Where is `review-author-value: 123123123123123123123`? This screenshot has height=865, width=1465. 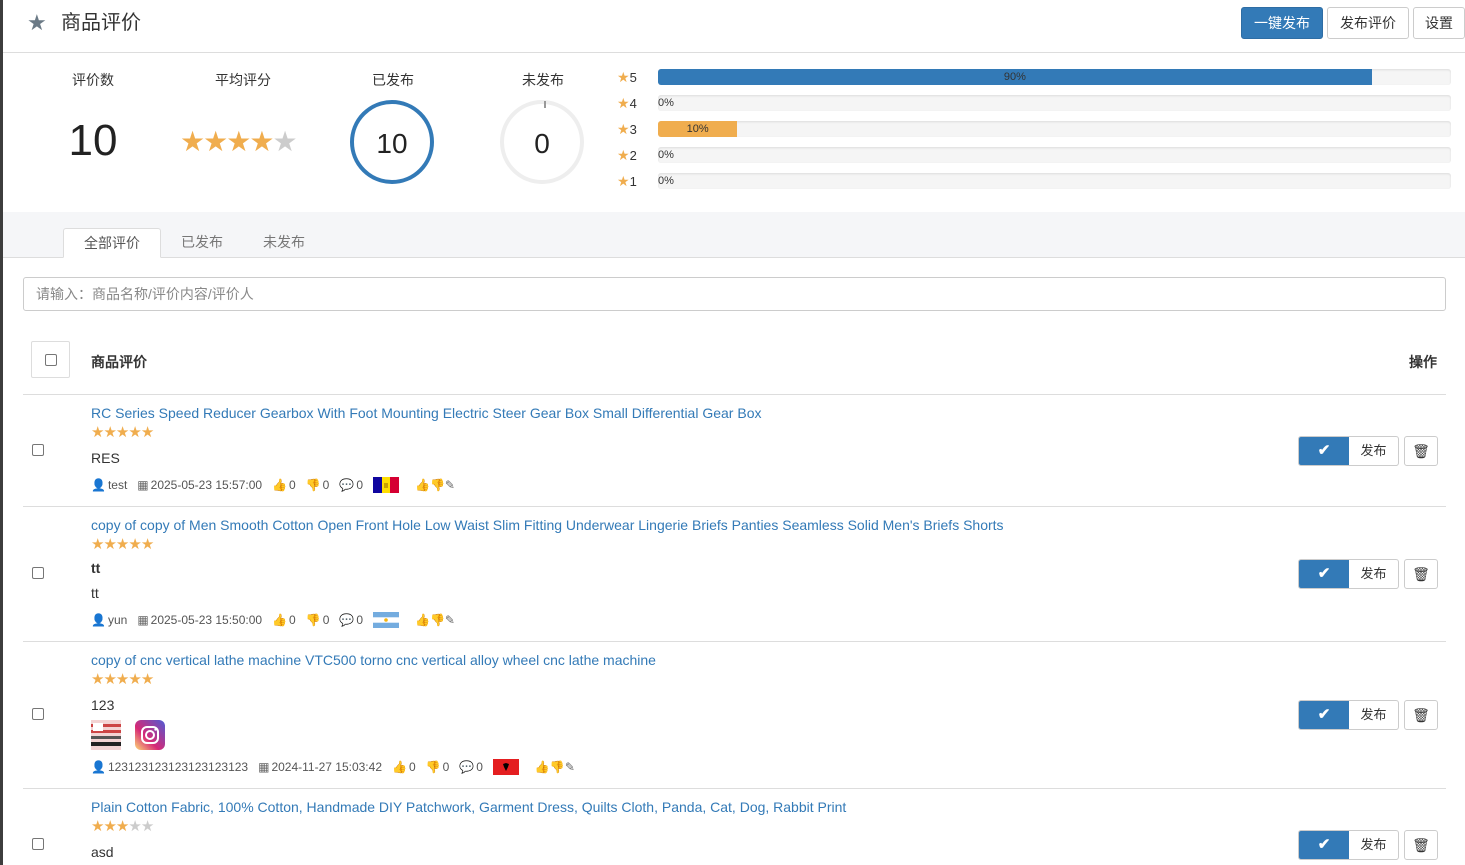 review-author-value: 123123123123123123123 is located at coordinates (178, 767).